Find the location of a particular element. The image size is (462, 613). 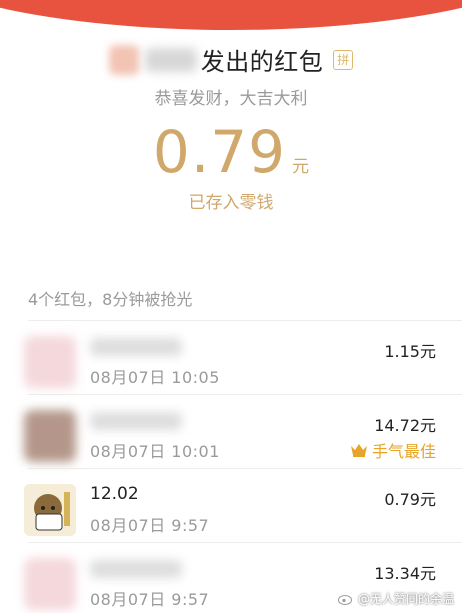

record-row: 08月07日 10:05 1.15元 is located at coordinates (231, 360).